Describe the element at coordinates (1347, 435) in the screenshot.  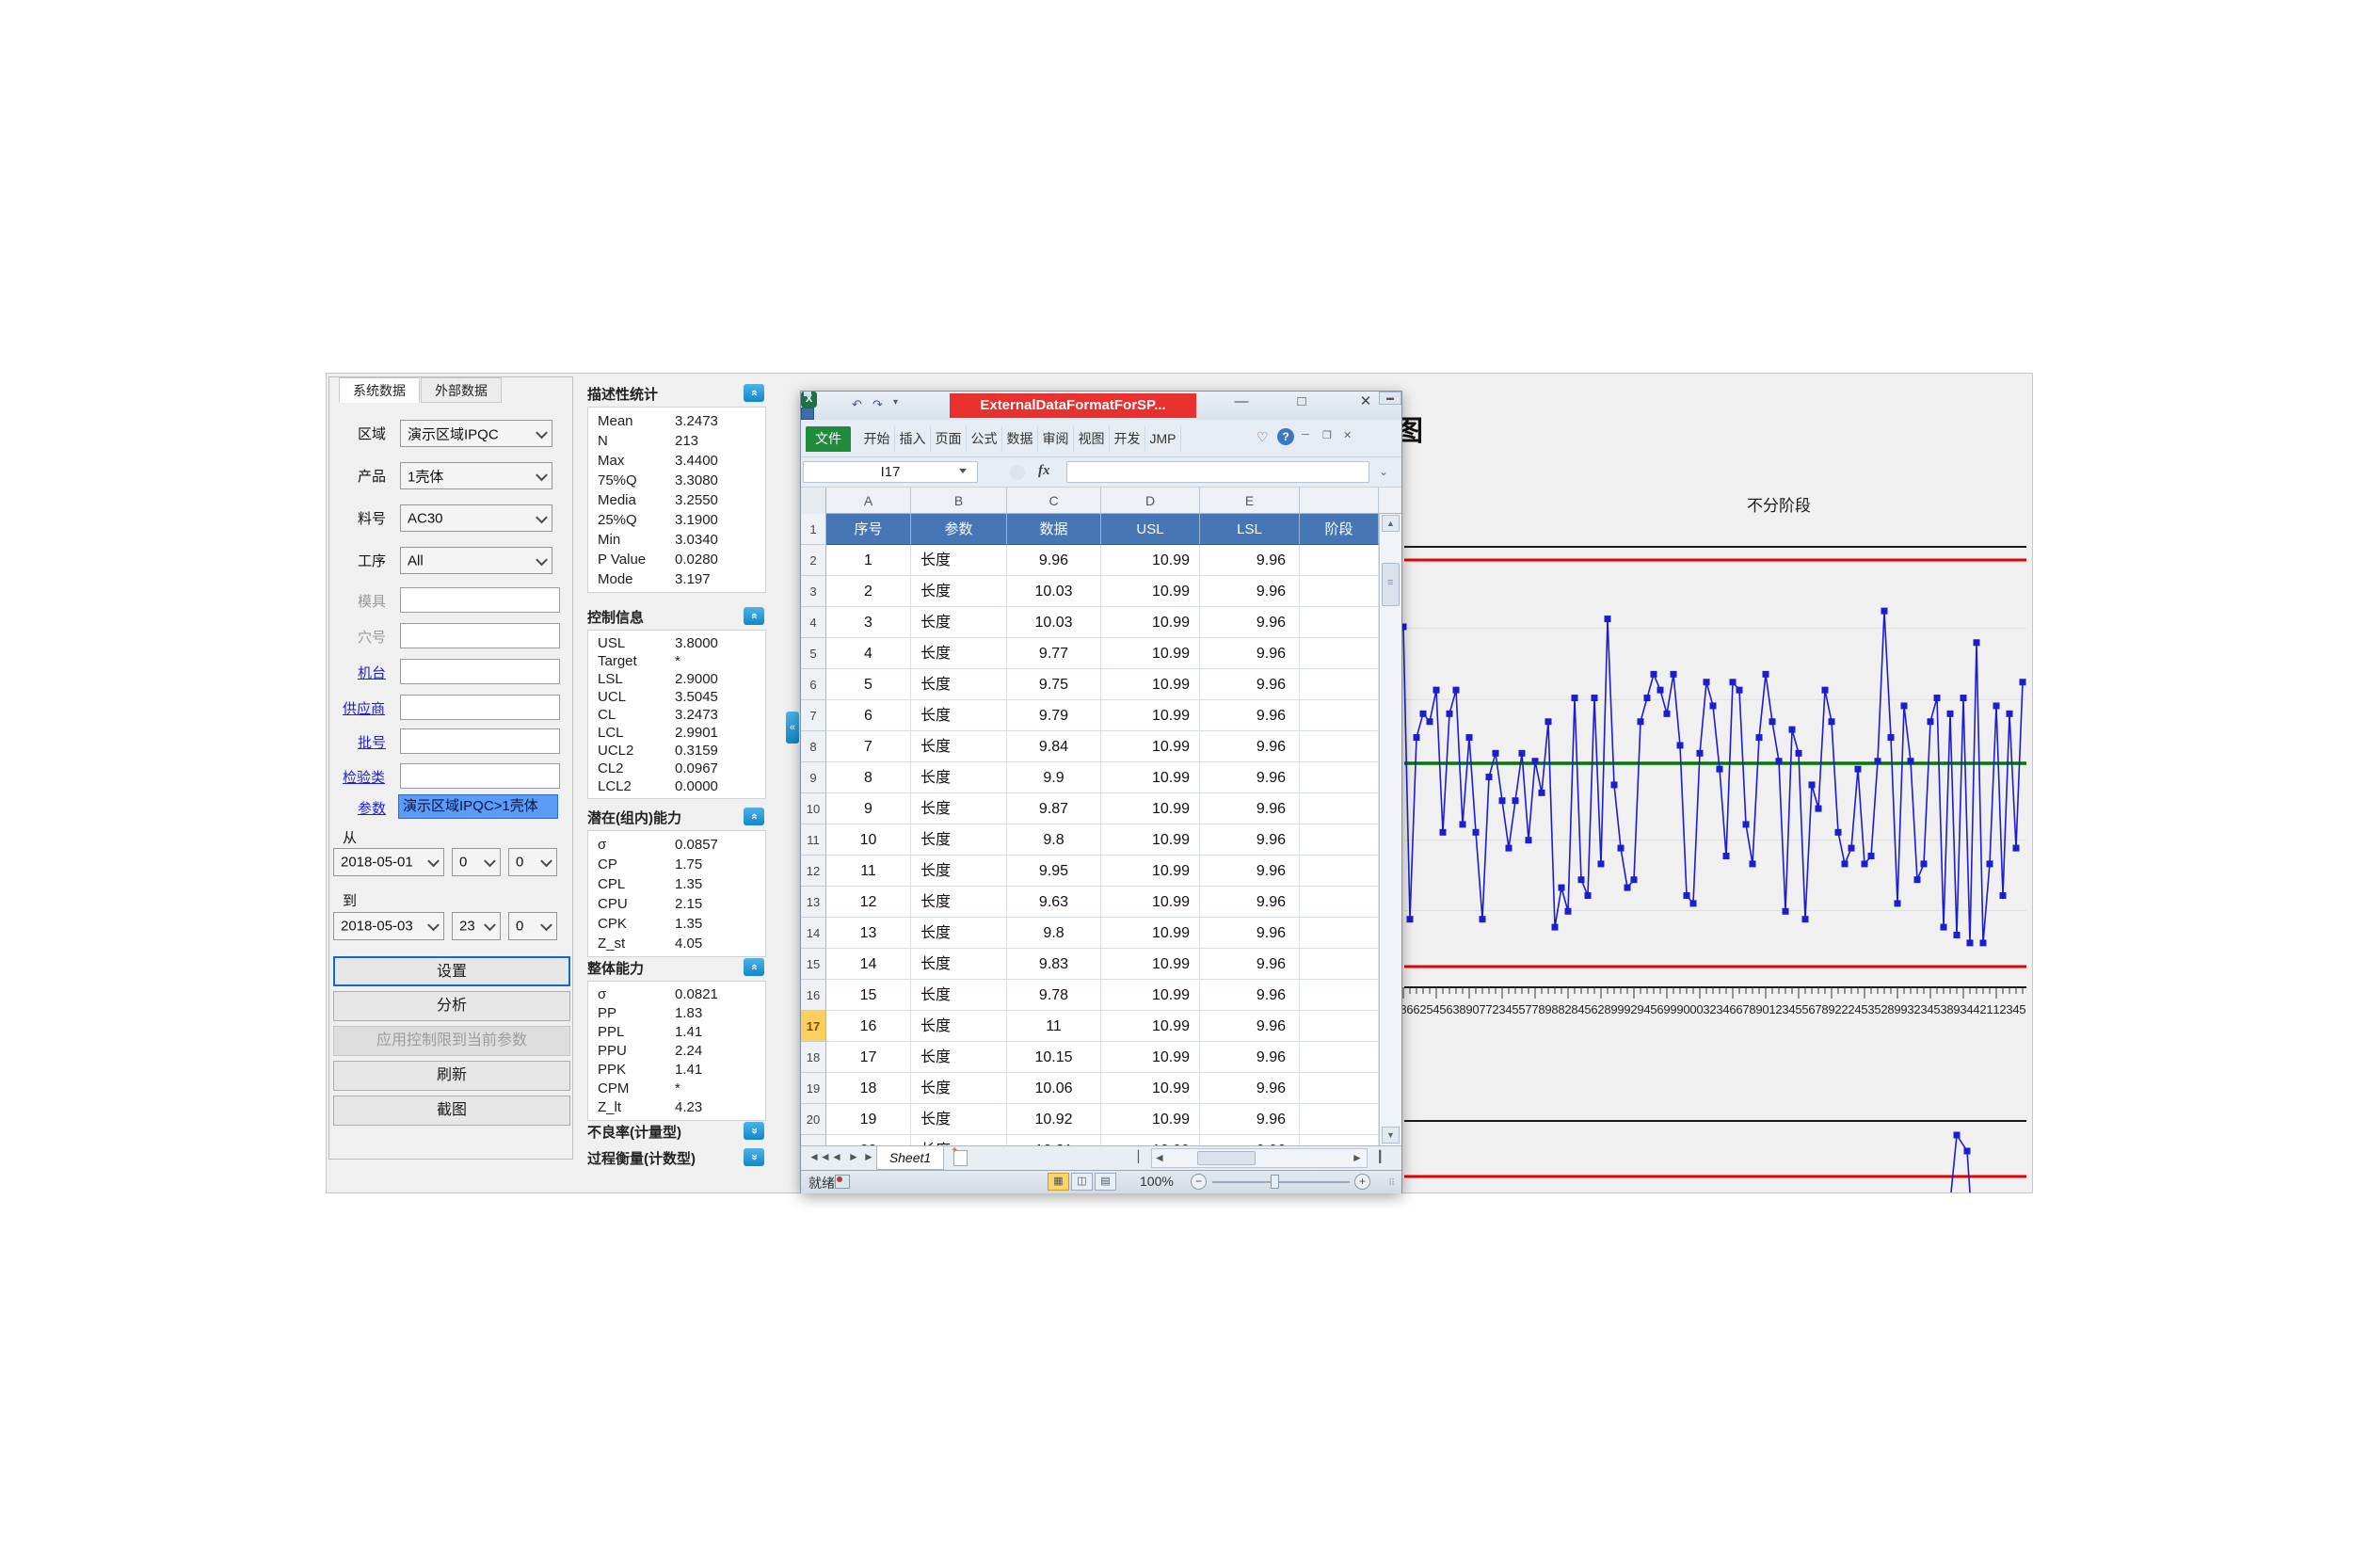
I see `window-close-icon: ✕` at that location.